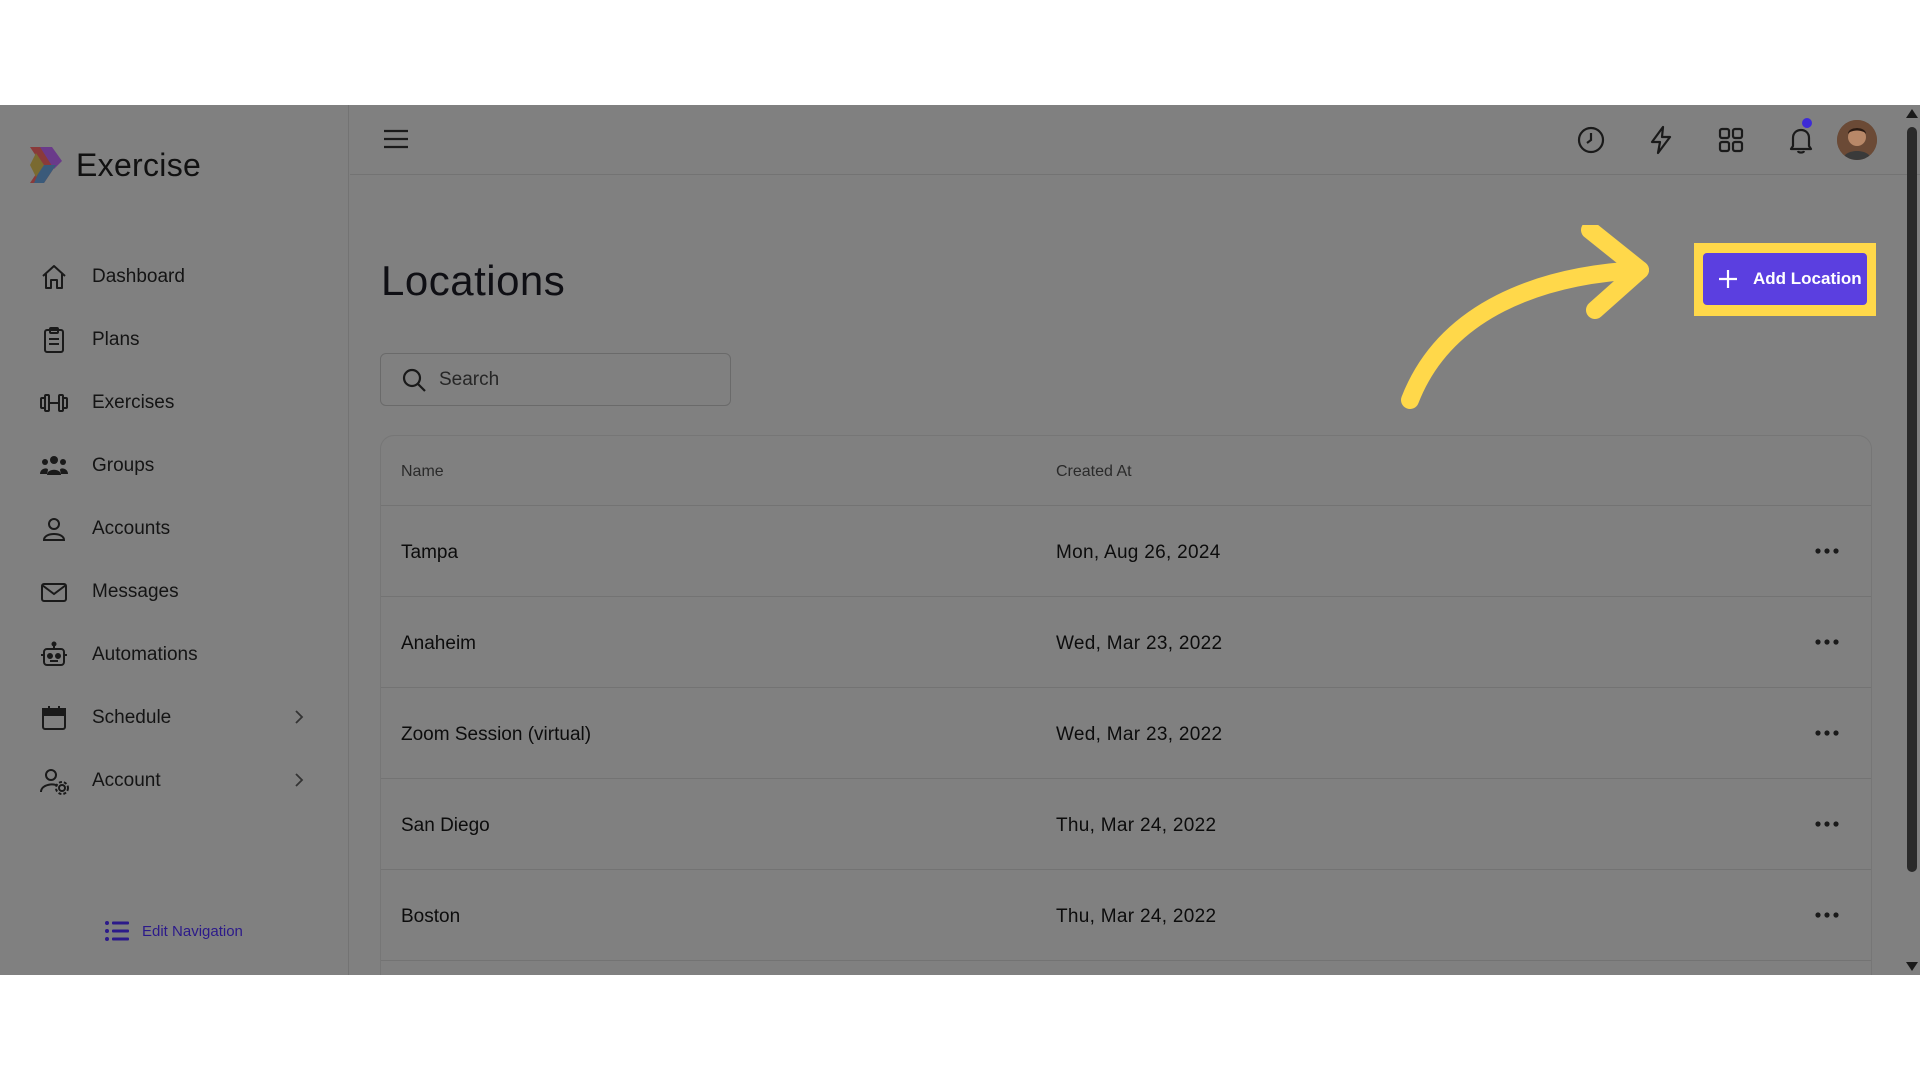 The width and height of the screenshot is (1920, 1080). What do you see at coordinates (117, 931) in the screenshot?
I see `list-icon` at bounding box center [117, 931].